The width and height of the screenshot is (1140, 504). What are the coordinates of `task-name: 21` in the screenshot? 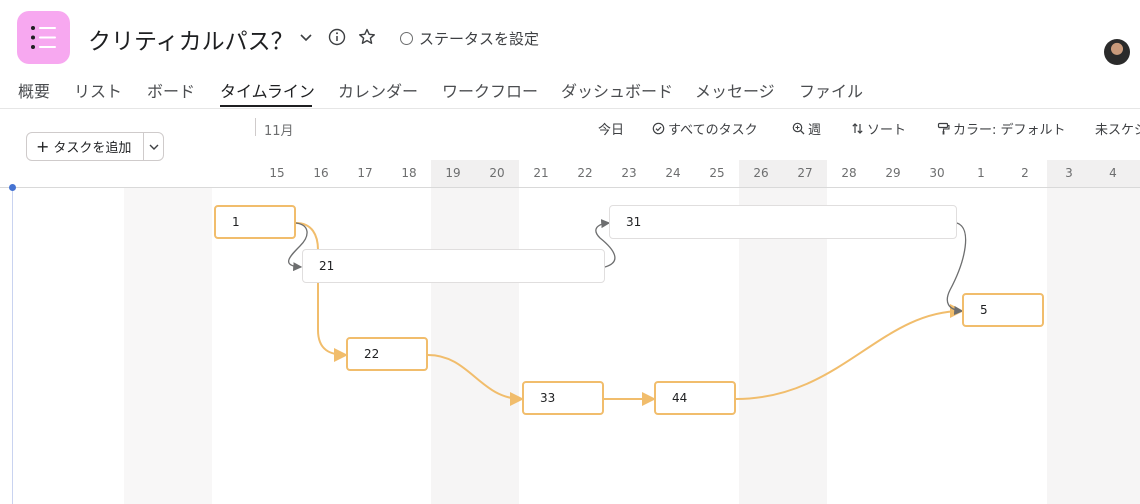 It's located at (327, 266).